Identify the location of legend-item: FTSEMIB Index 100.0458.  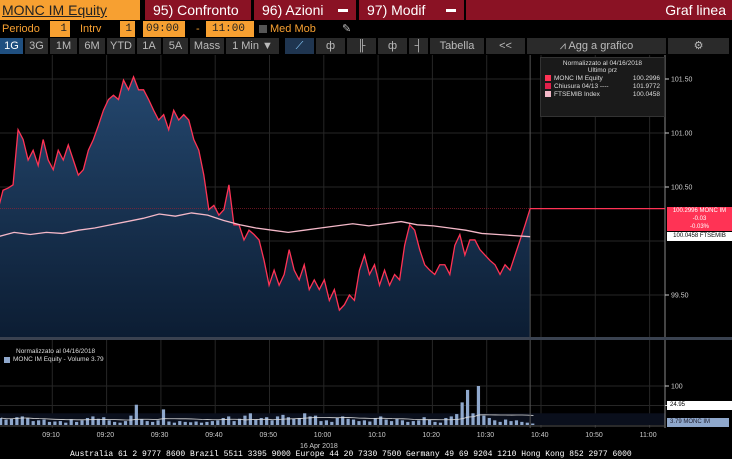
(602, 94).